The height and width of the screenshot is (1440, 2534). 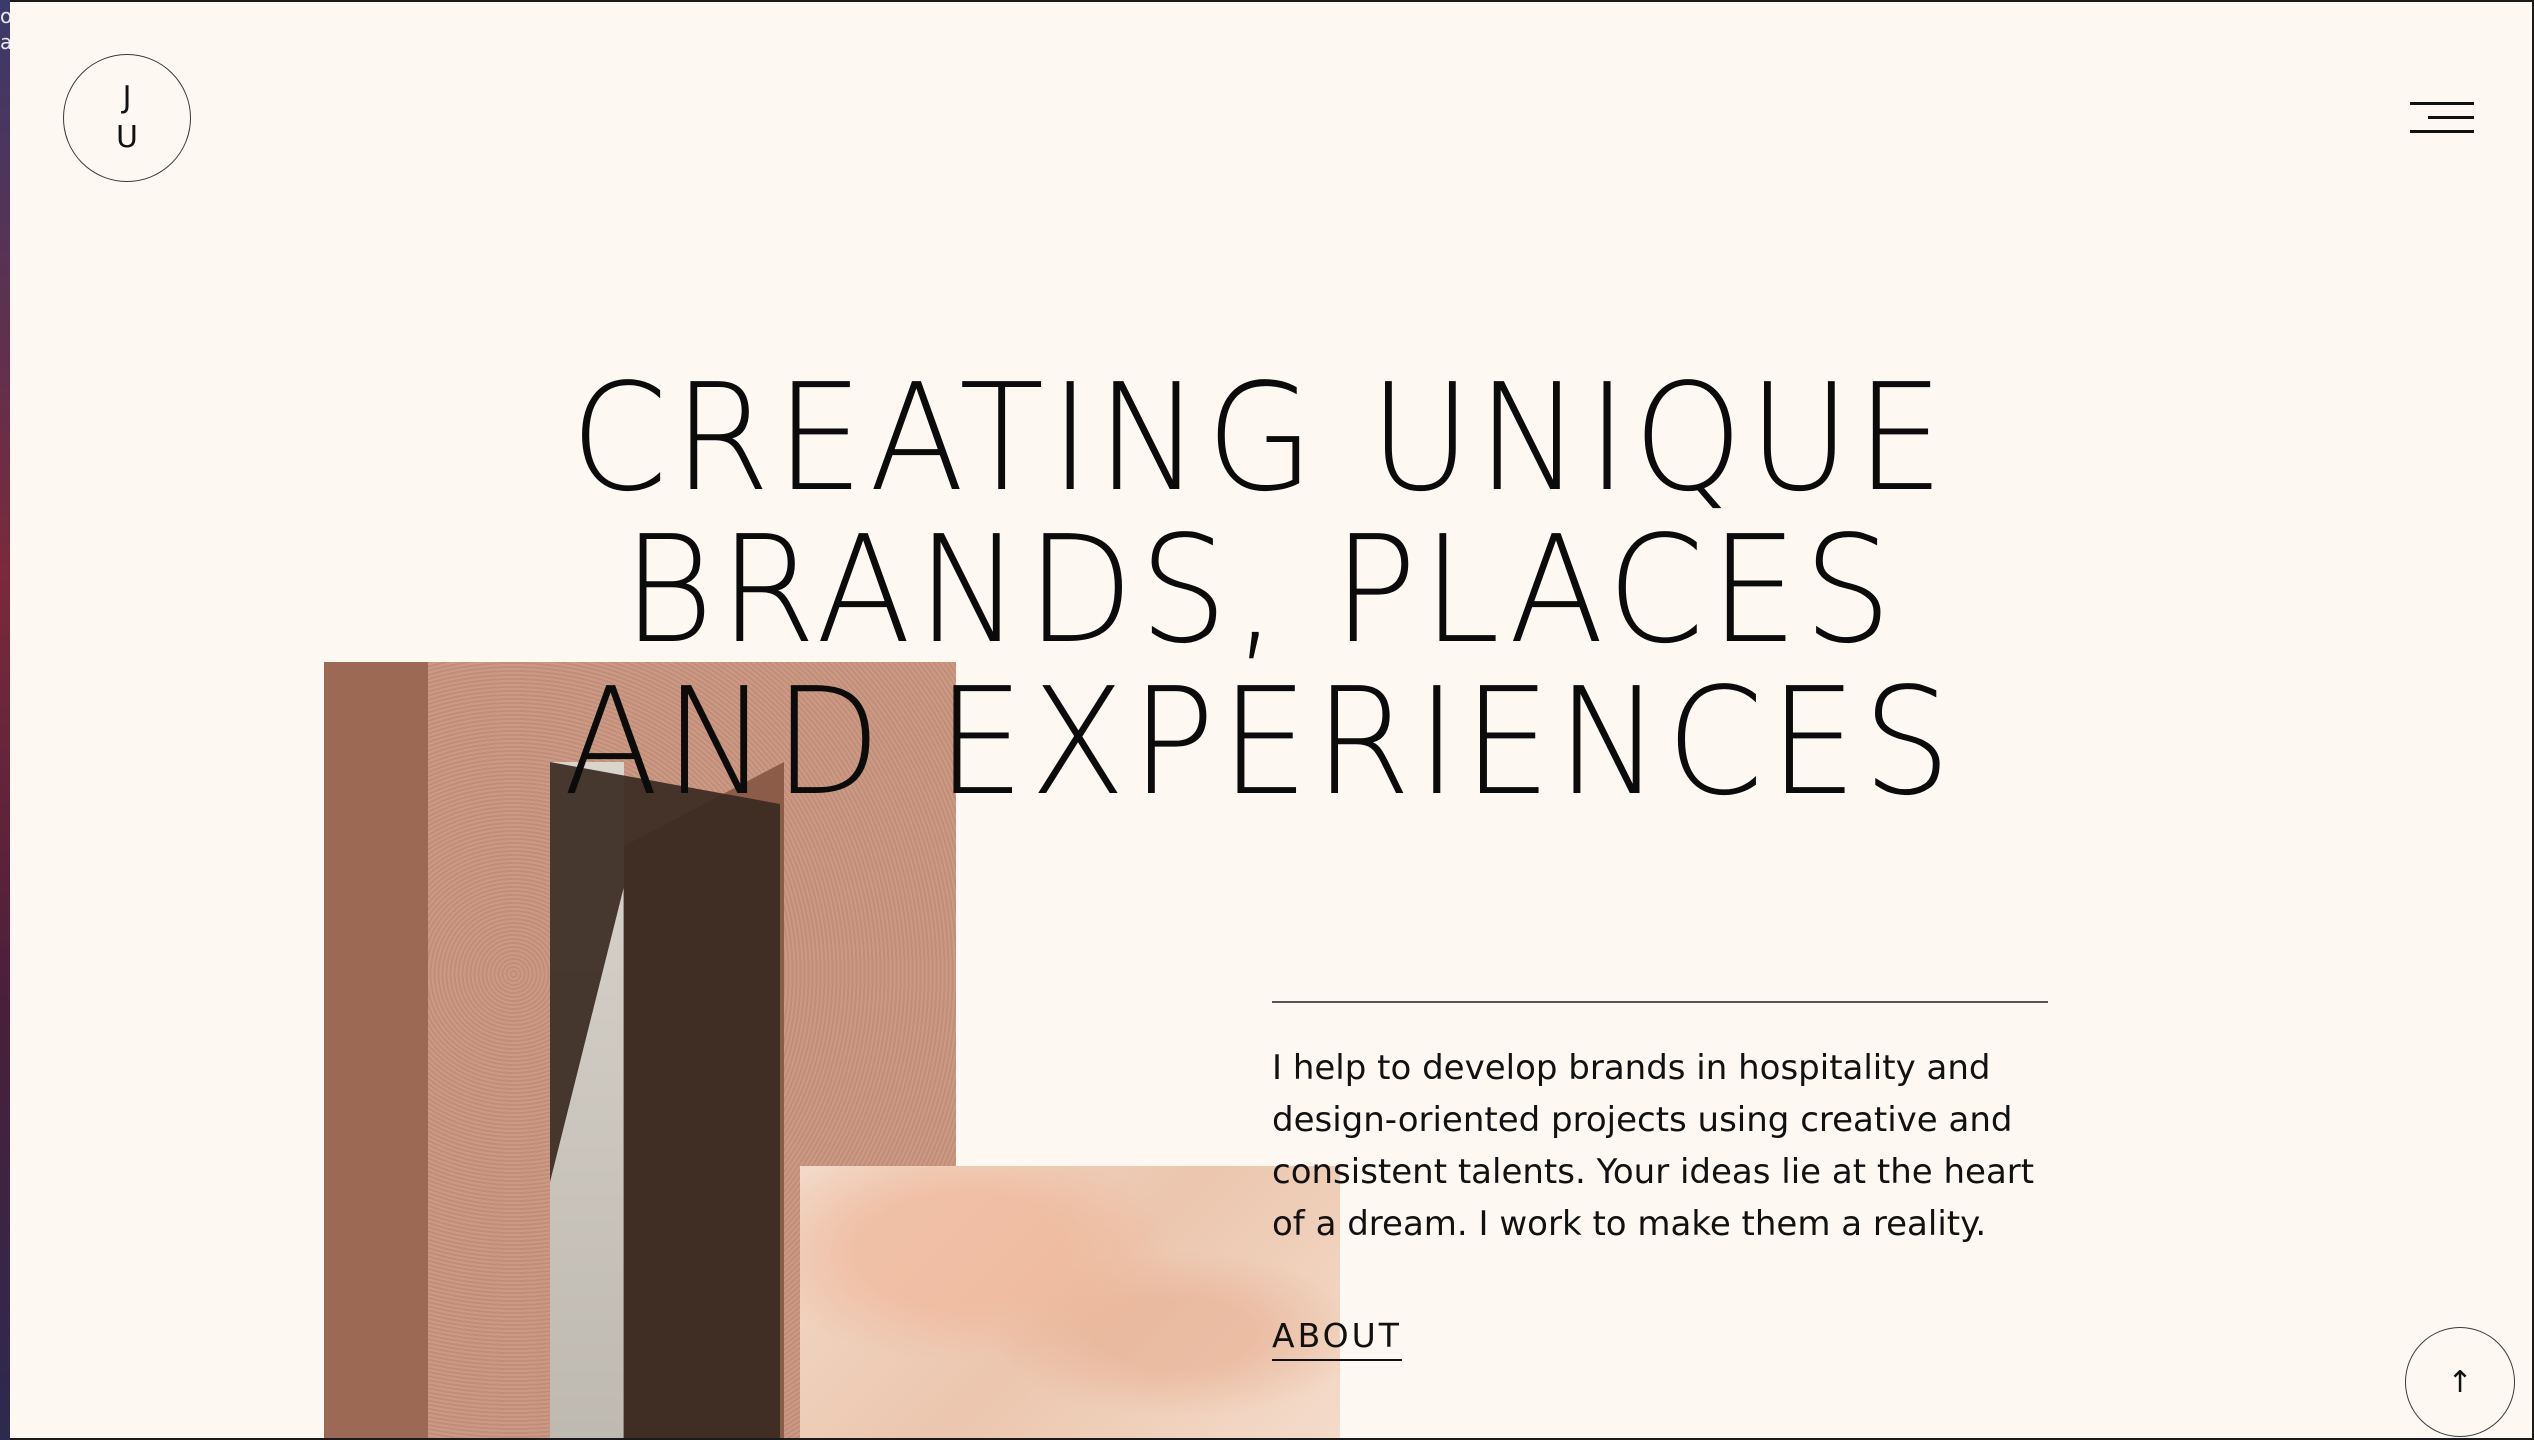 I want to click on logo-button: J U, so click(x=127, y=118).